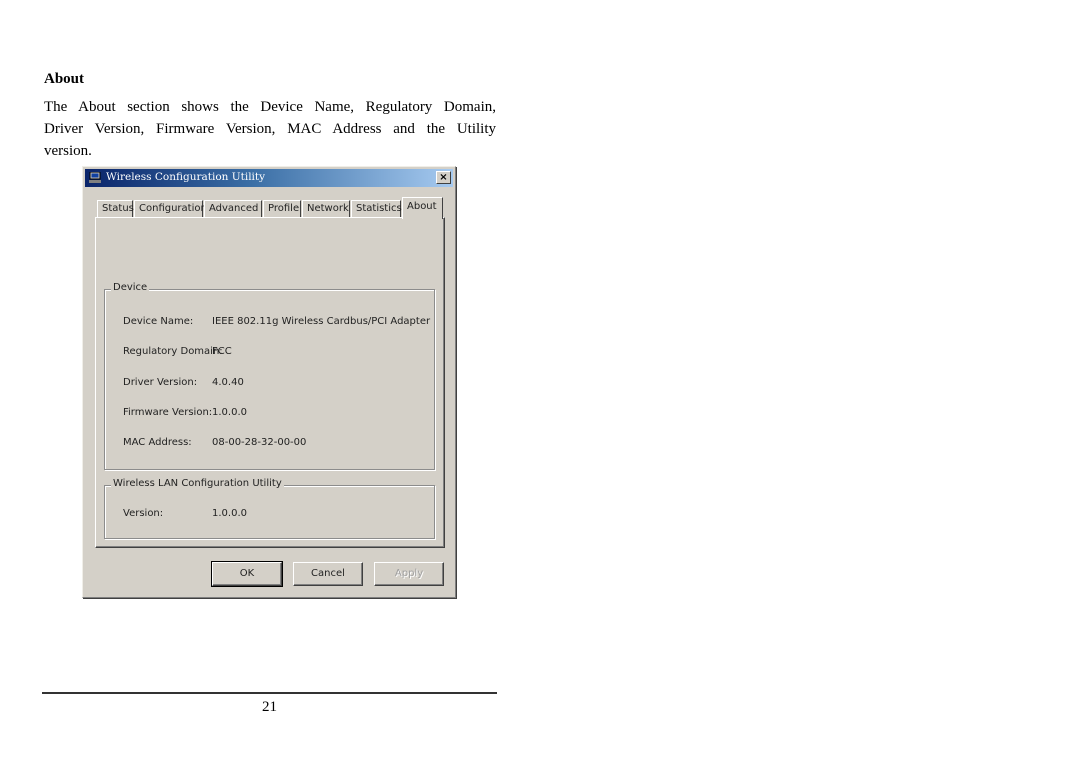  What do you see at coordinates (160, 382) in the screenshot?
I see `driver-version-label: Driver Version:` at bounding box center [160, 382].